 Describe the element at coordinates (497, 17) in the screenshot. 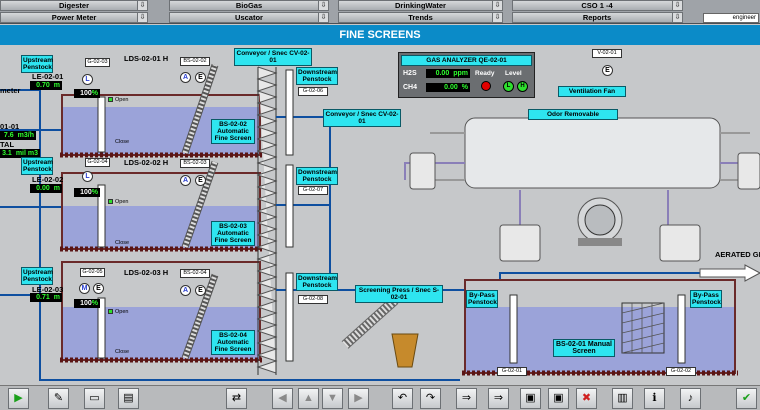

I see `nav-trends-arrow-icon: ⇩` at that location.